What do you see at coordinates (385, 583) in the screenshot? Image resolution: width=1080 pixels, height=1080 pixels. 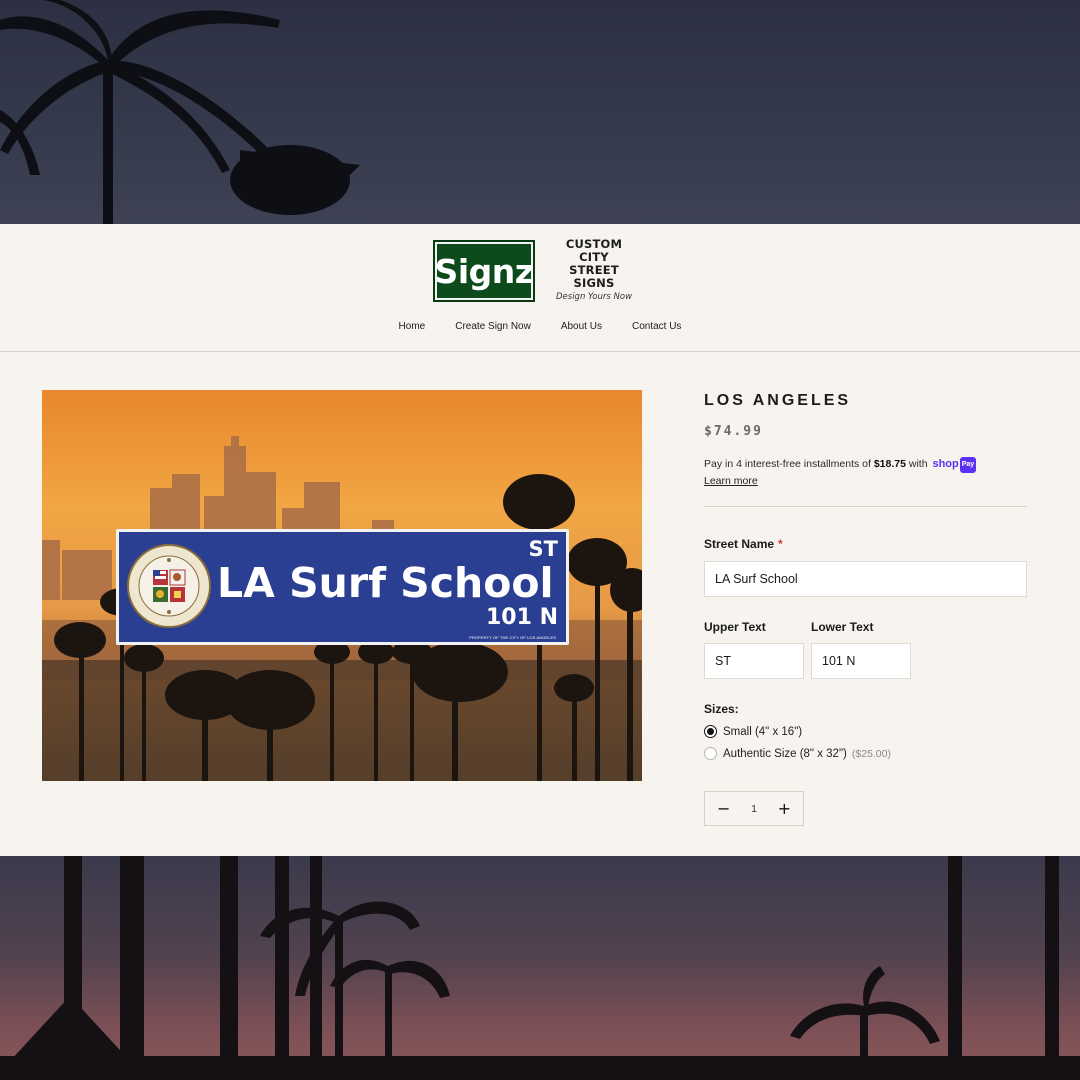 I see `sign-main-text: LA Surf School` at bounding box center [385, 583].